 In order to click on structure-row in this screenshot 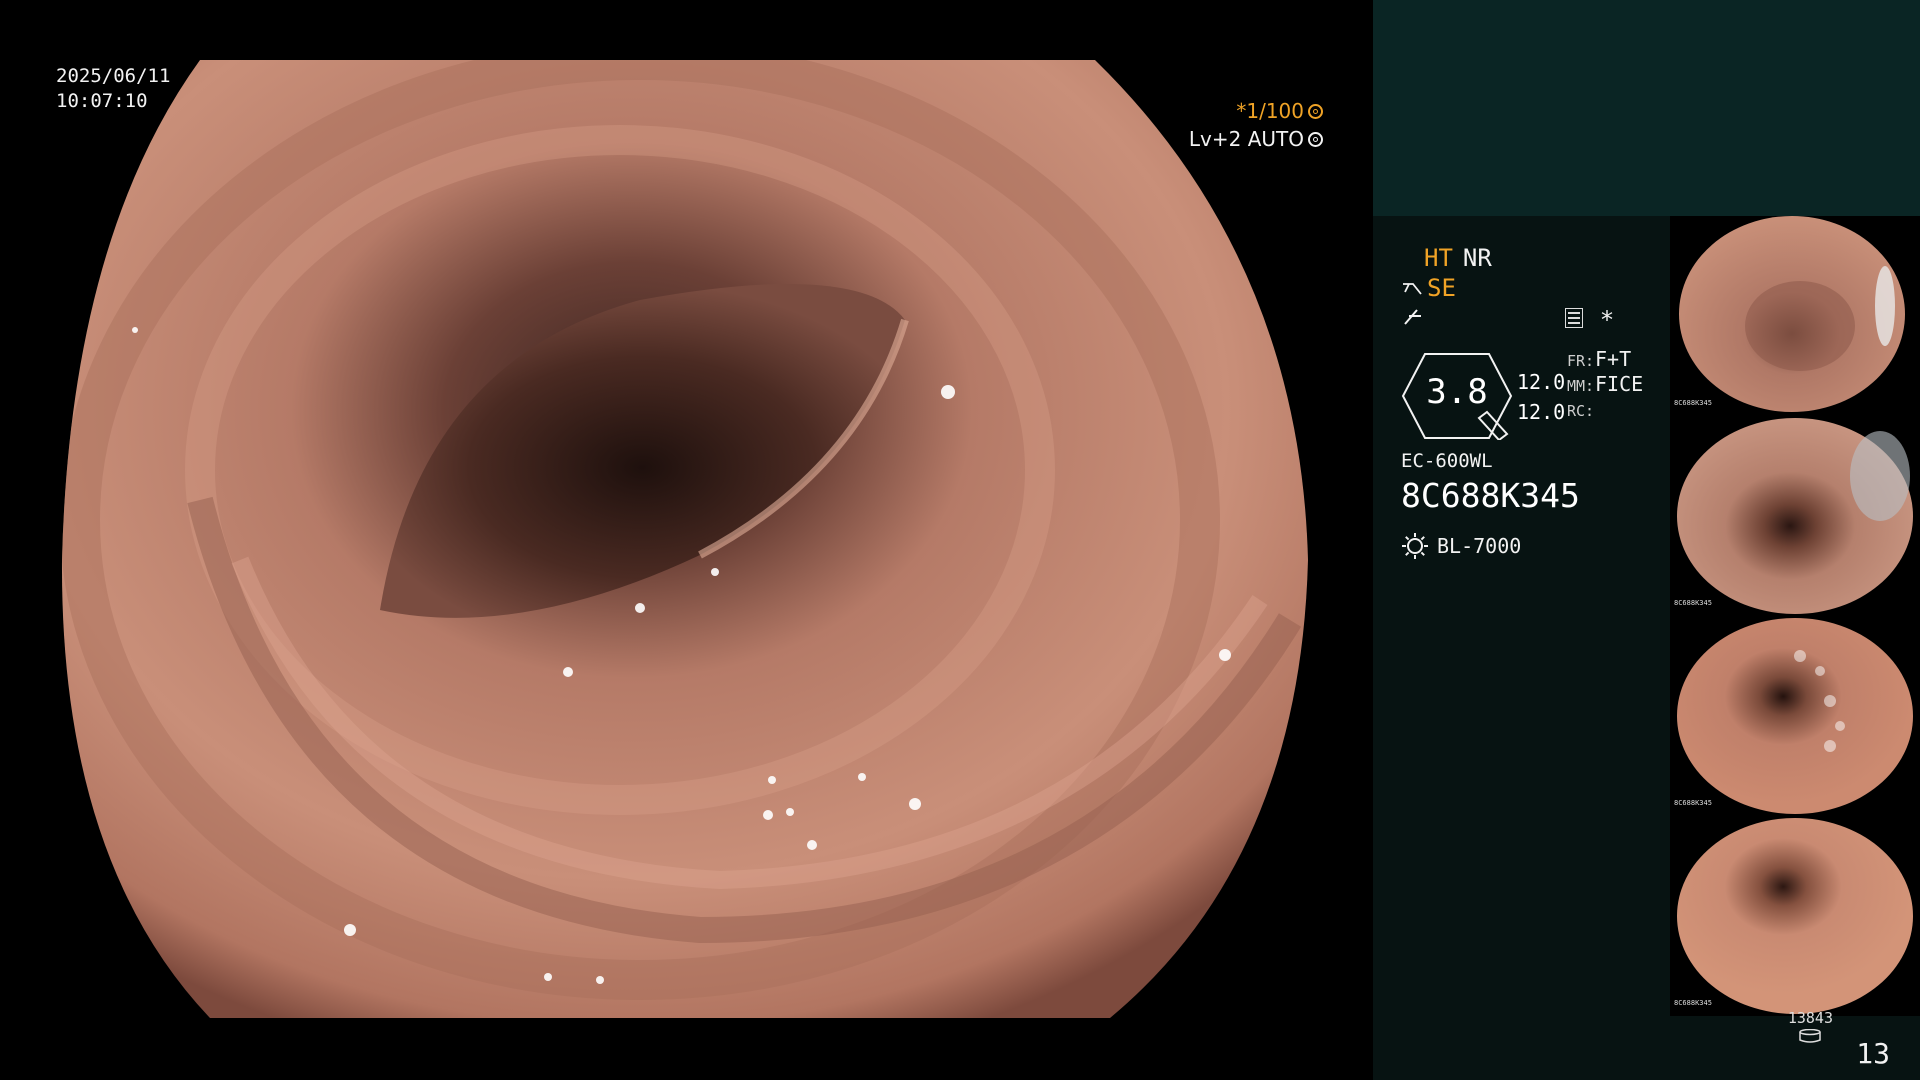, I will do `click(1413, 321)`.